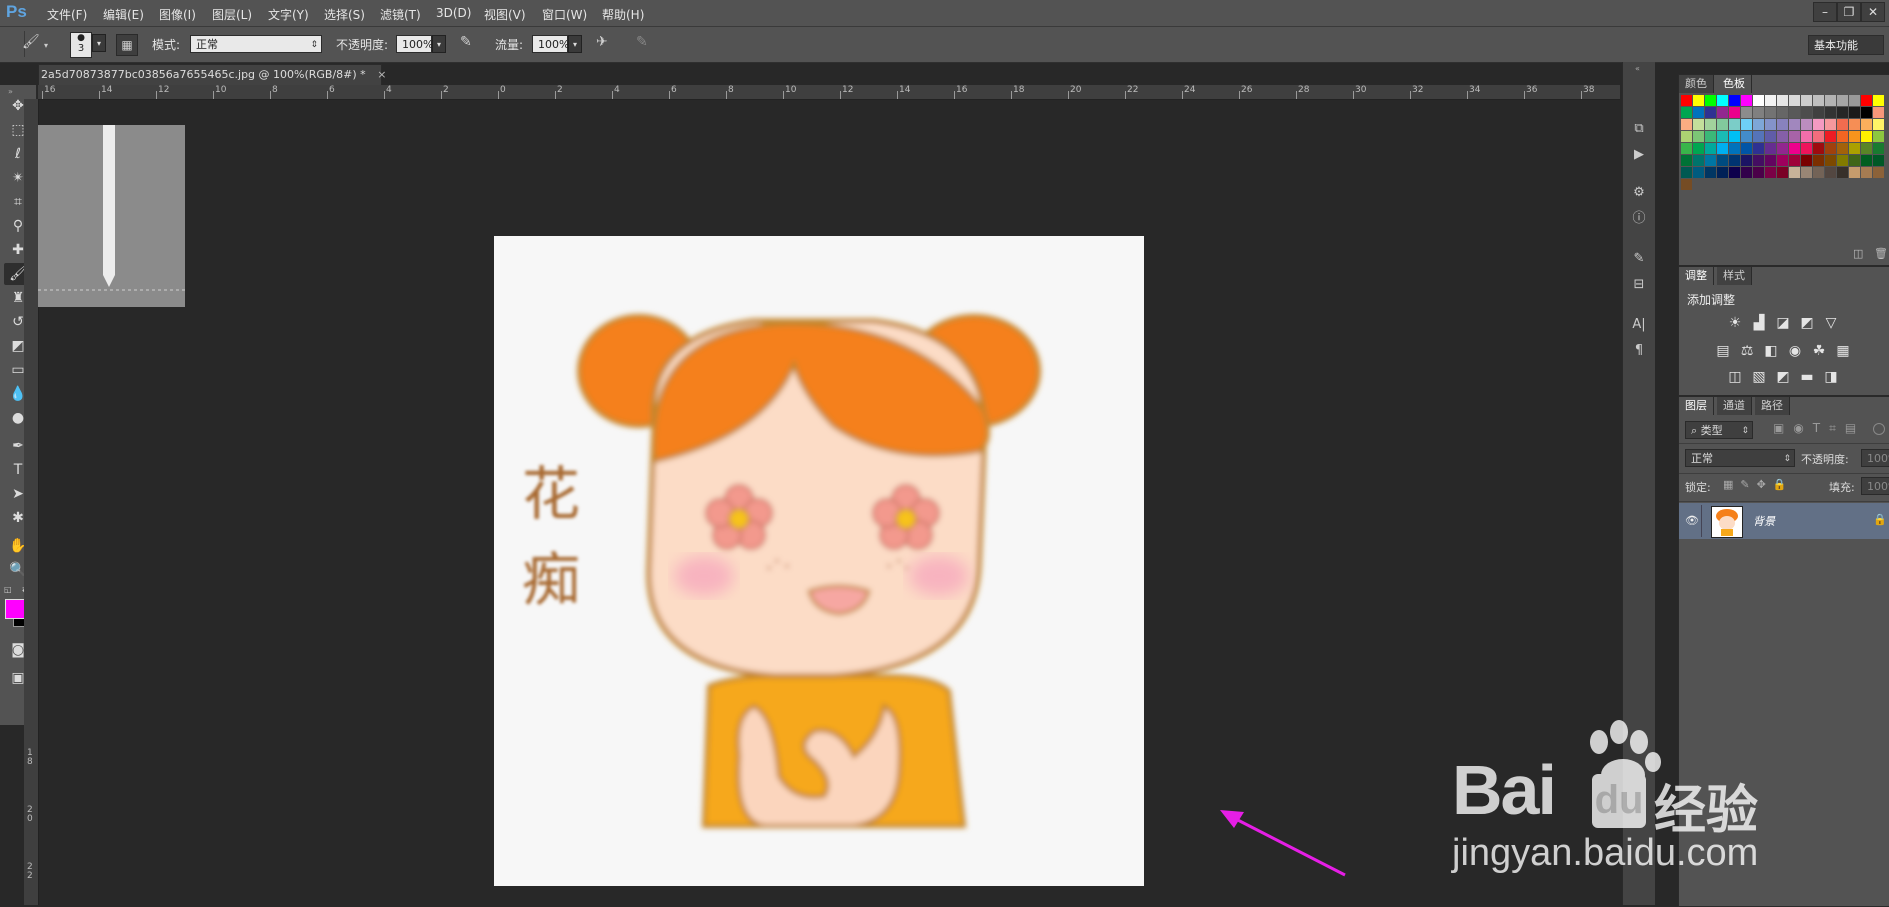 Image resolution: width=1889 pixels, height=907 pixels. What do you see at coordinates (642, 42) in the screenshot?
I see `pressure-size-icon: ✎` at bounding box center [642, 42].